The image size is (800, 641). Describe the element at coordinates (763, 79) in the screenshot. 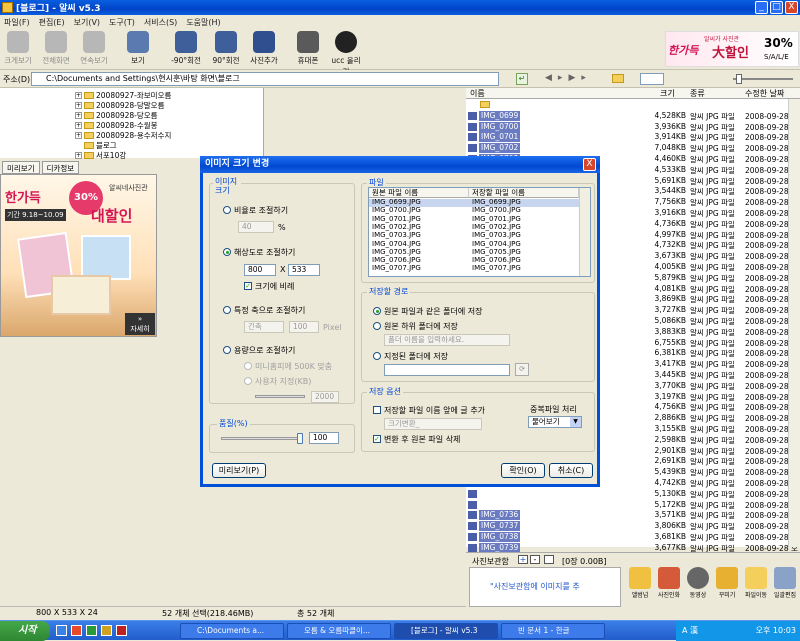

I see `zoom-slider` at that location.